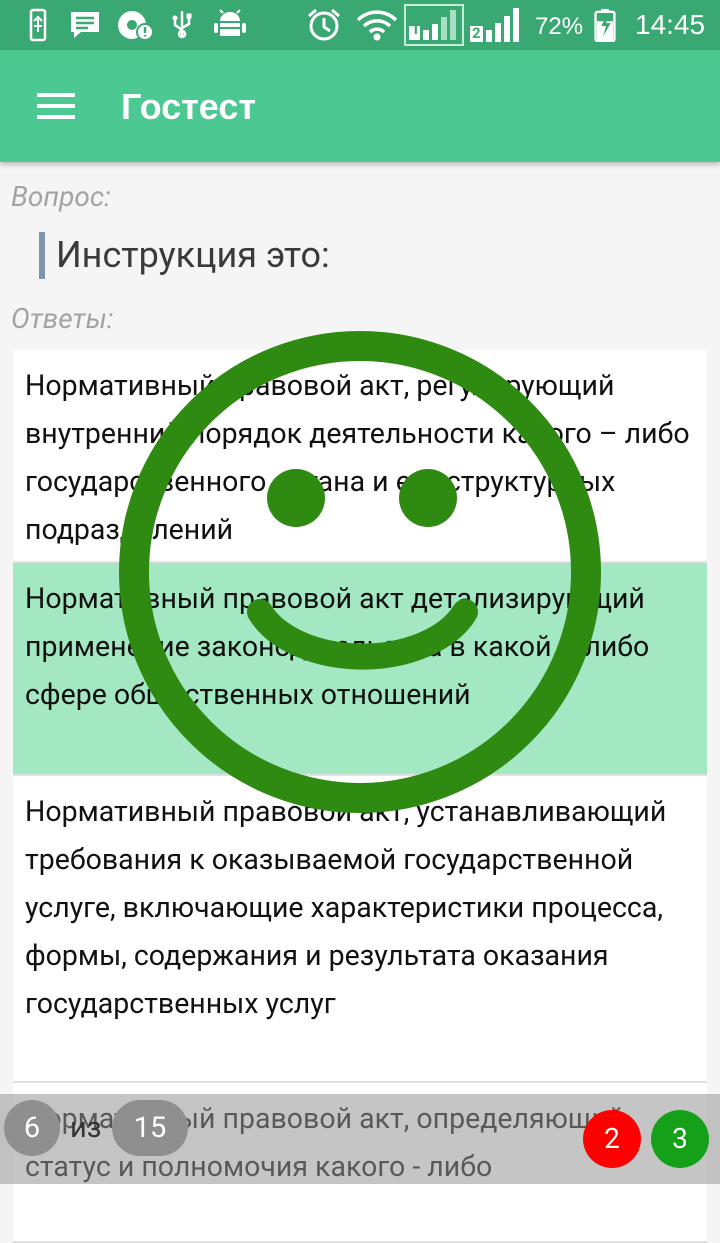  What do you see at coordinates (324, 24) in the screenshot?
I see `alarm-icon` at bounding box center [324, 24].